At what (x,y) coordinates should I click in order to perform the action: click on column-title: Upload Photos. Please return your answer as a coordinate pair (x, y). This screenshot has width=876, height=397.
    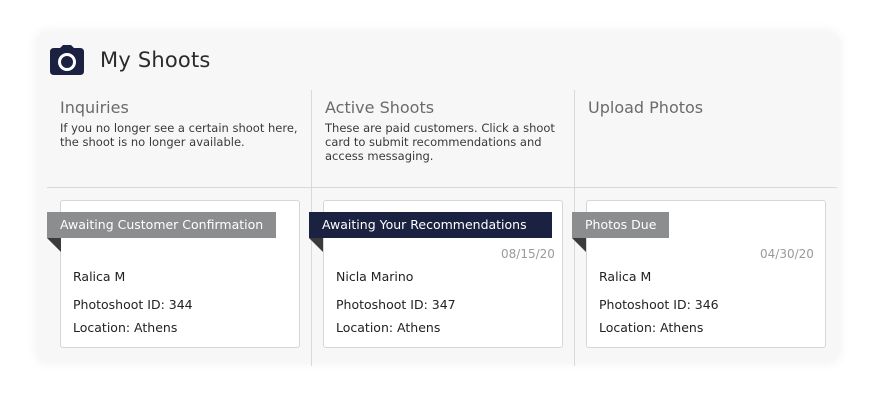
    Looking at the image, I should click on (646, 107).